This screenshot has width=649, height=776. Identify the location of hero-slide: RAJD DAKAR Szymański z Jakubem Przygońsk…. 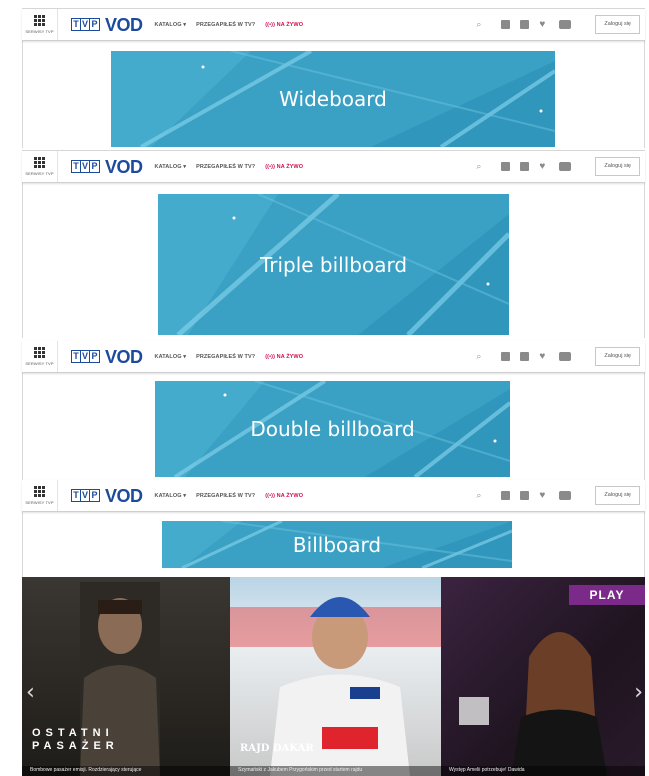
(335, 676).